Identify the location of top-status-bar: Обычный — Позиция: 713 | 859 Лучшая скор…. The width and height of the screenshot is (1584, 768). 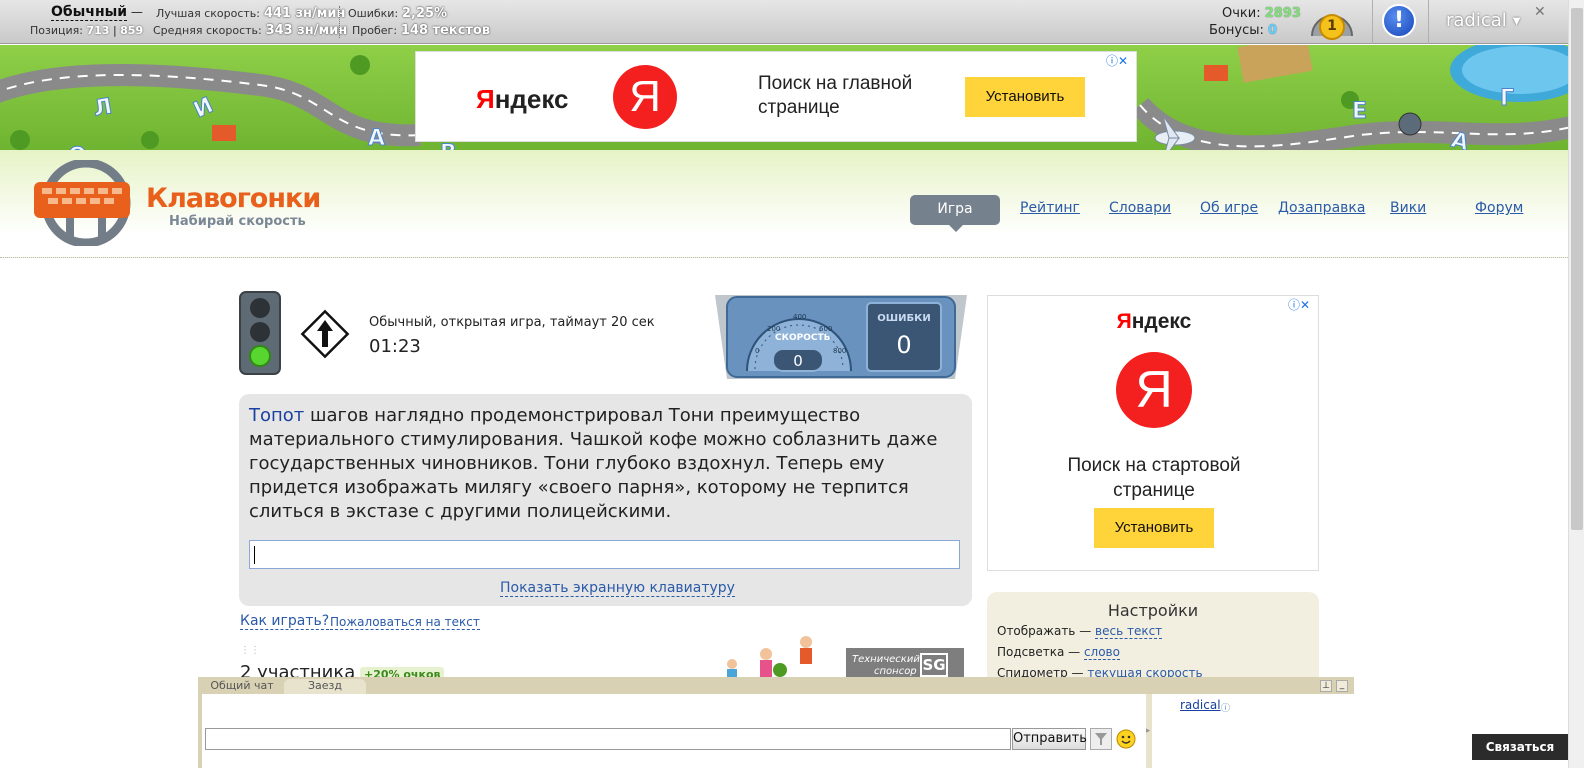
(784, 22).